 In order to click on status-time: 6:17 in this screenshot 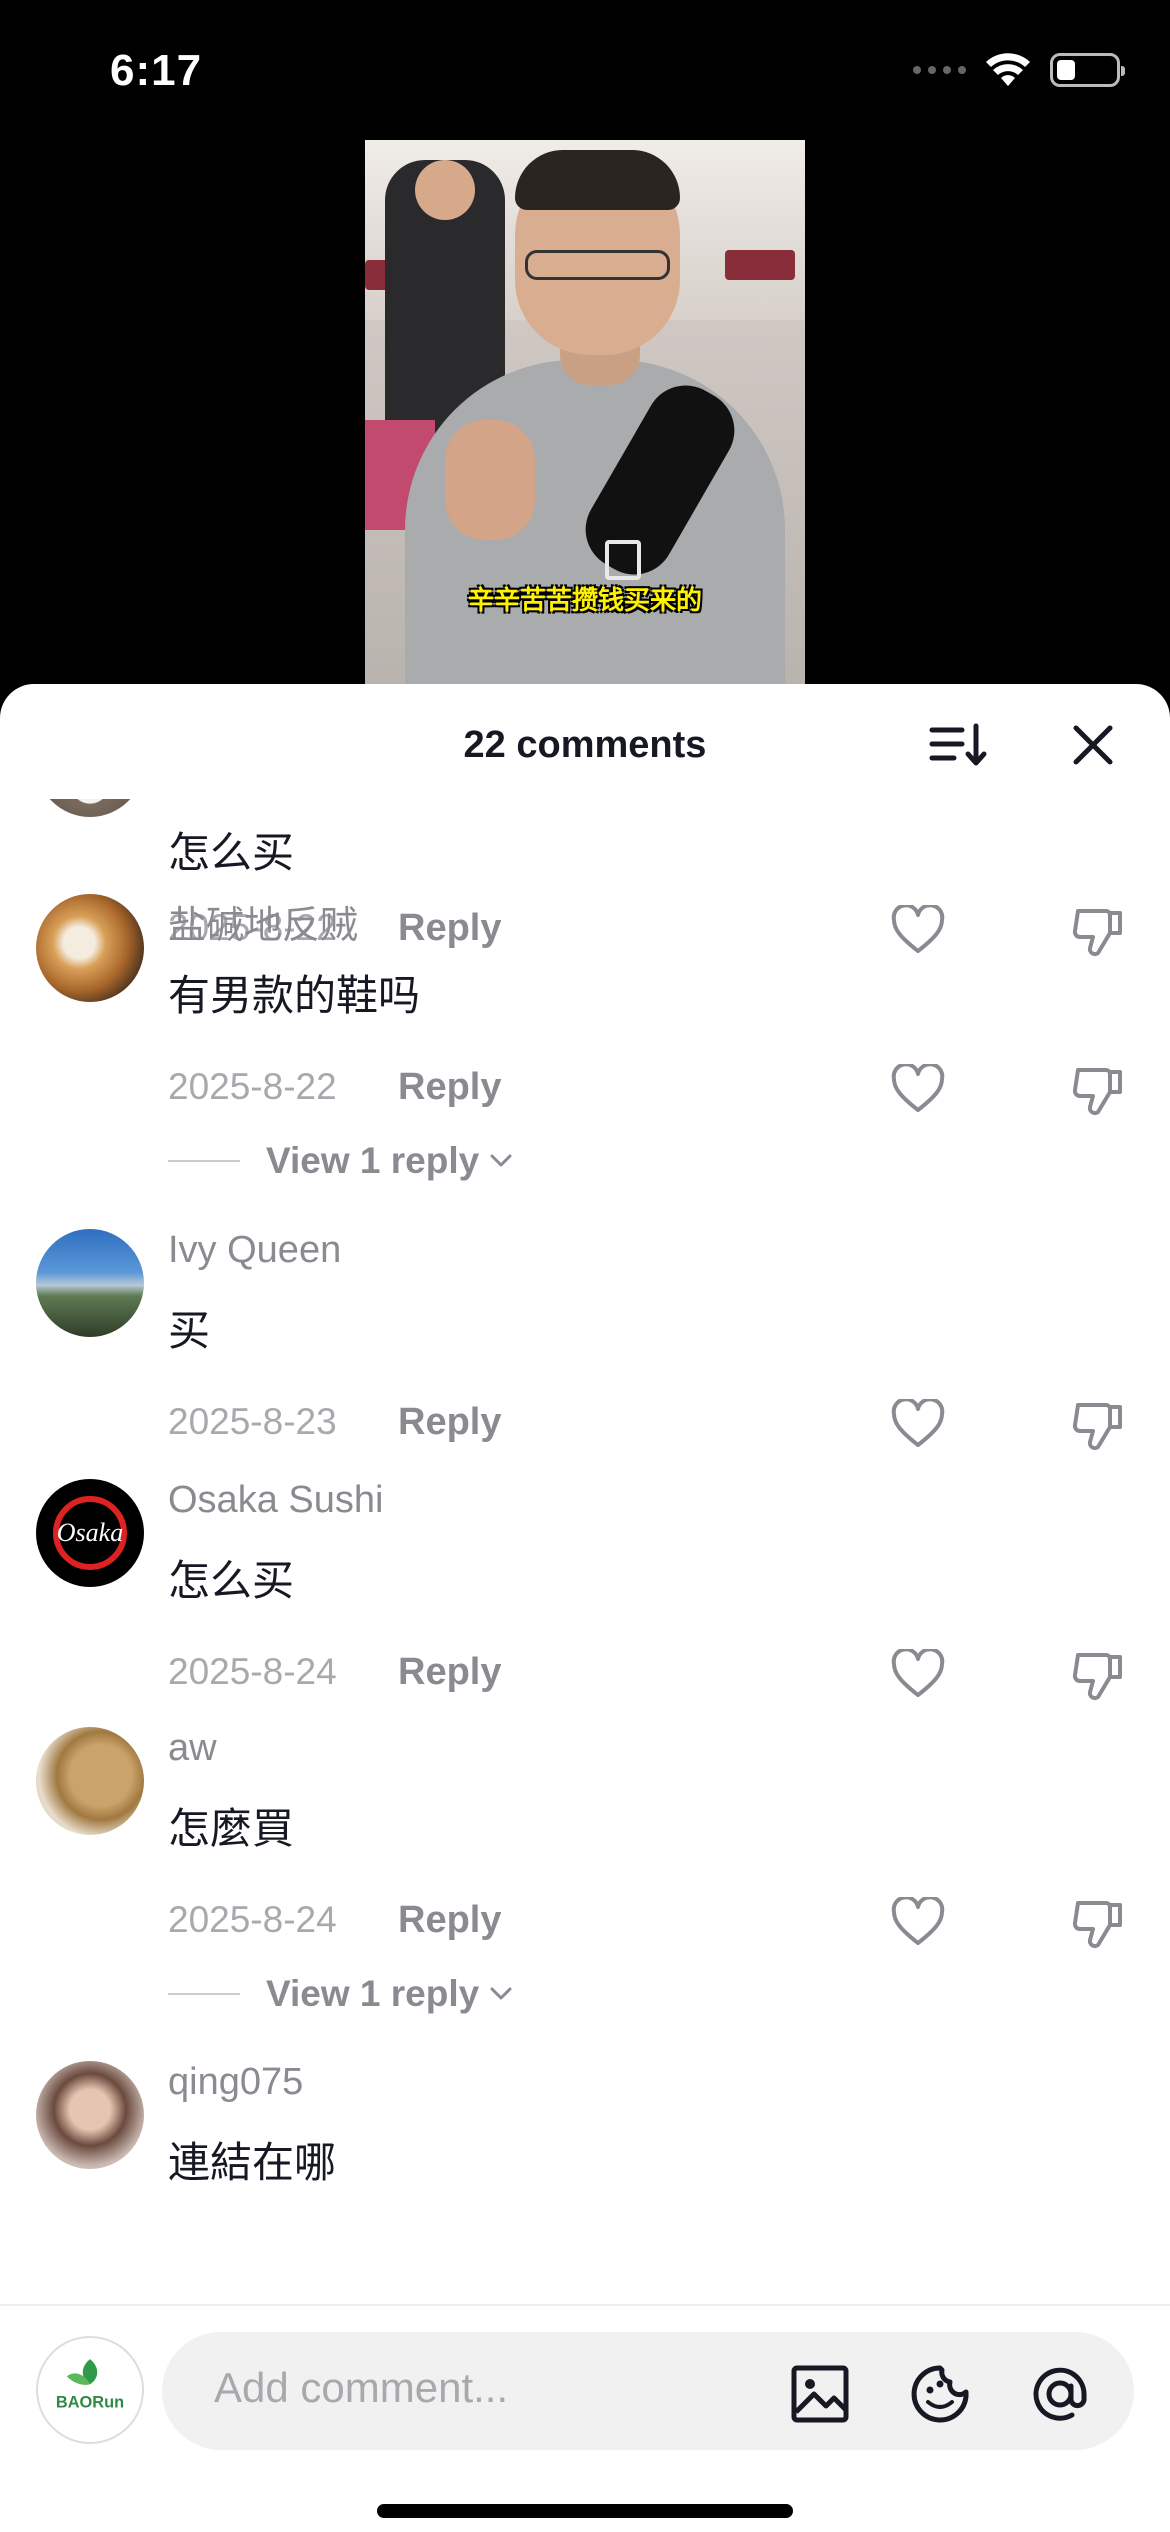, I will do `click(156, 70)`.